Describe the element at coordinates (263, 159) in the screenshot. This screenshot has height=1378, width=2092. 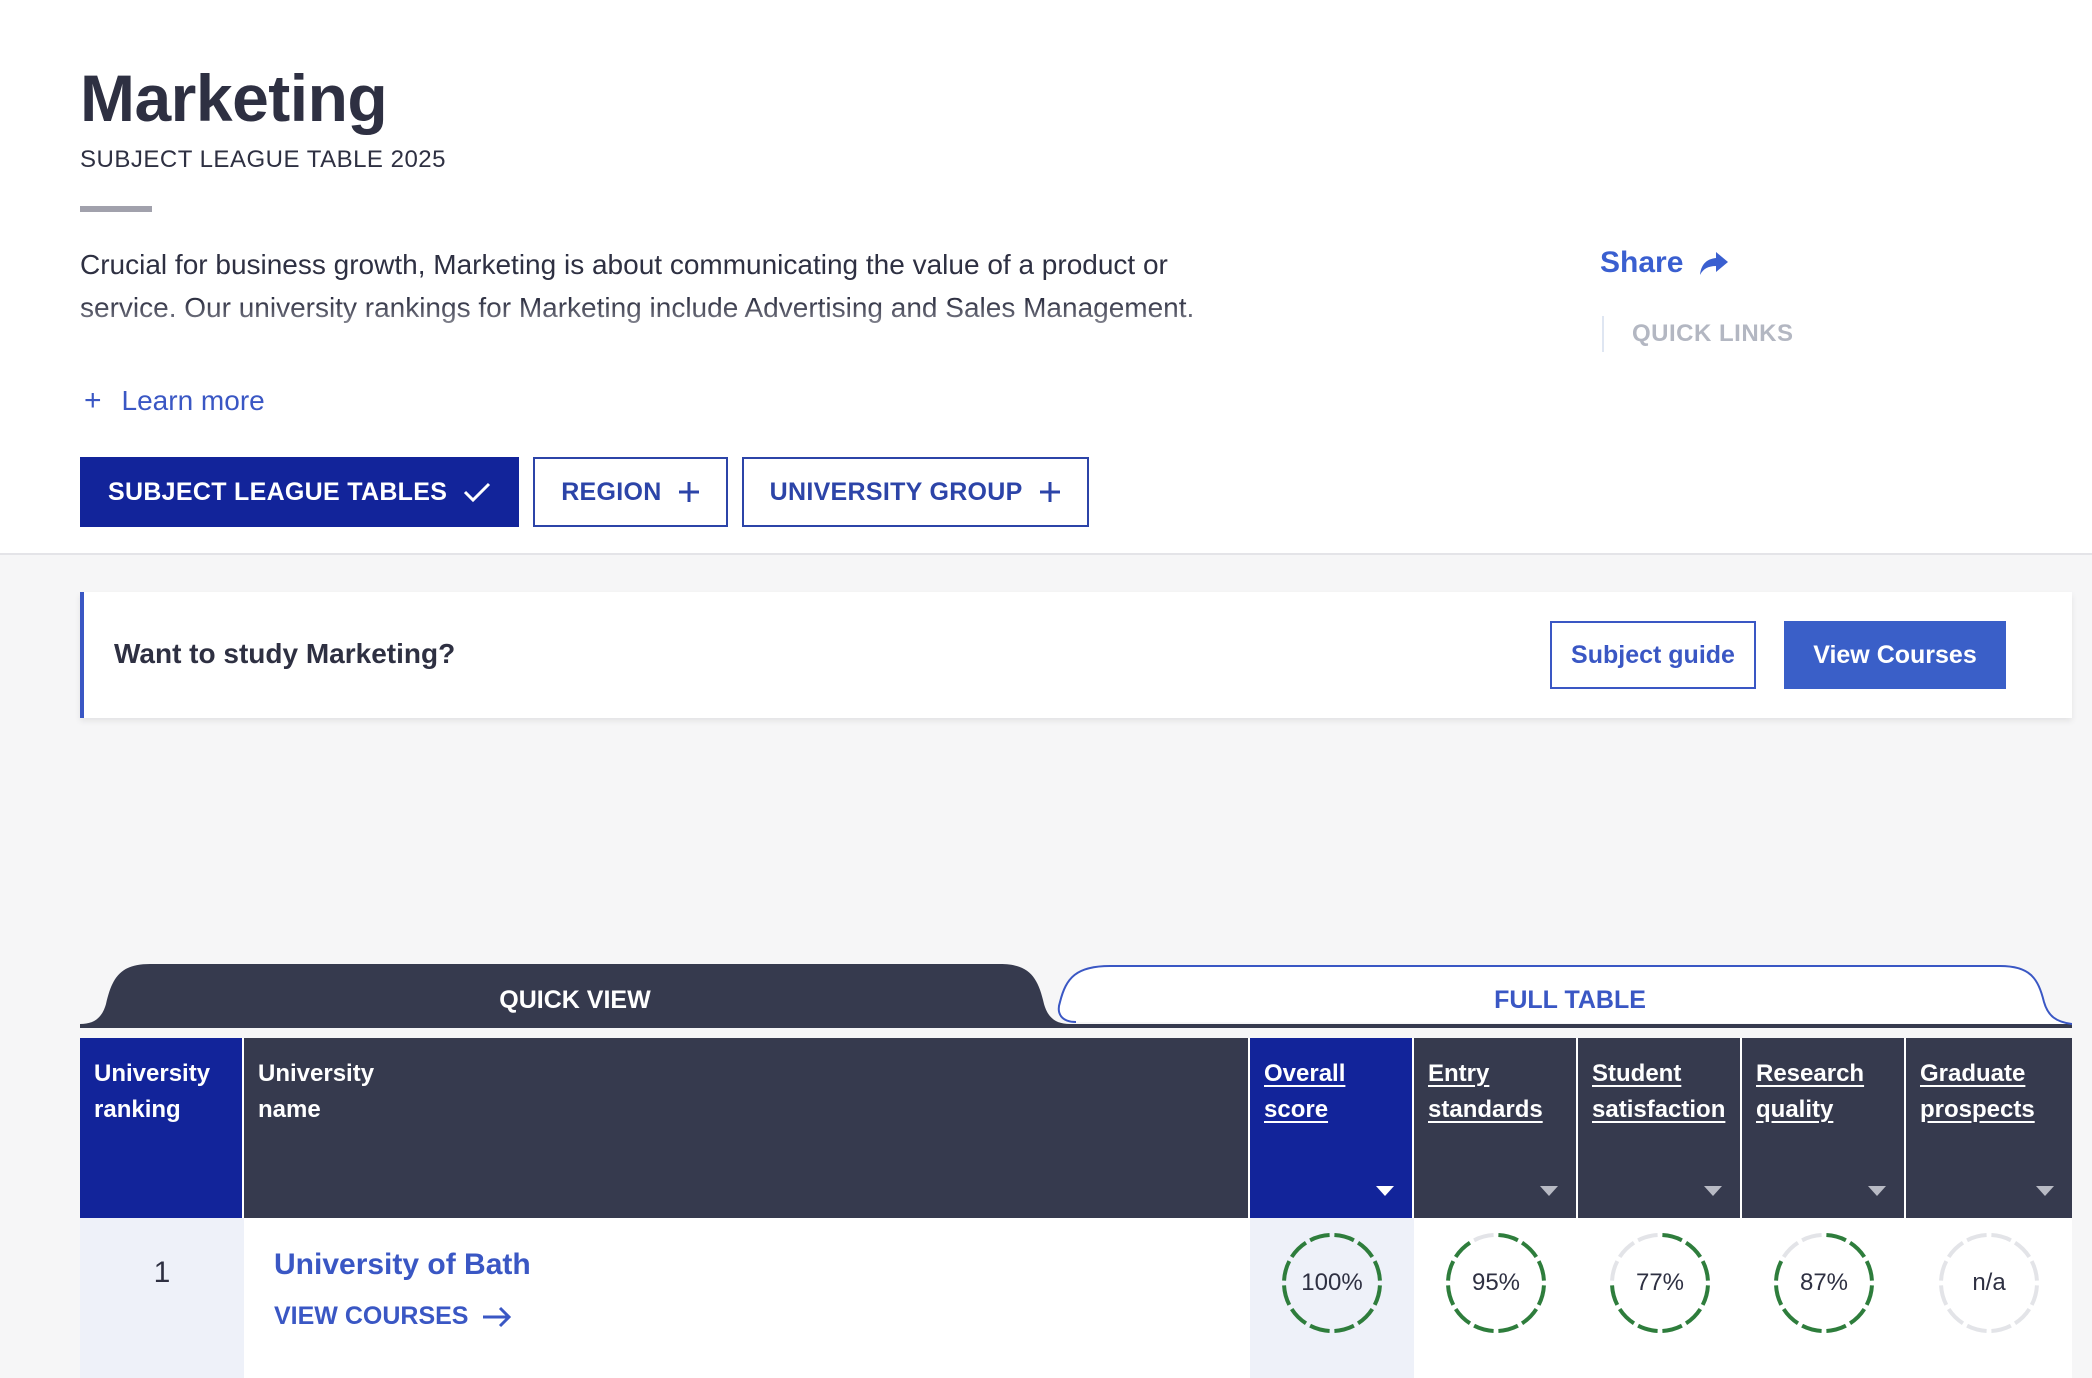
I see `page-subtitle: SUBJECT LEAGUE TABLE 2025` at that location.